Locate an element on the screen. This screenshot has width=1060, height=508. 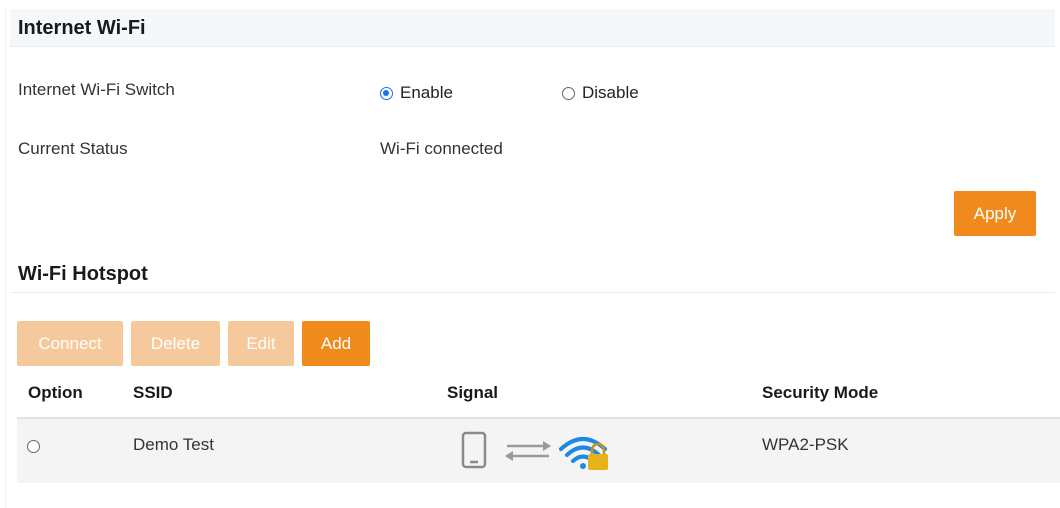
disable-label: Disable is located at coordinates (610, 92).